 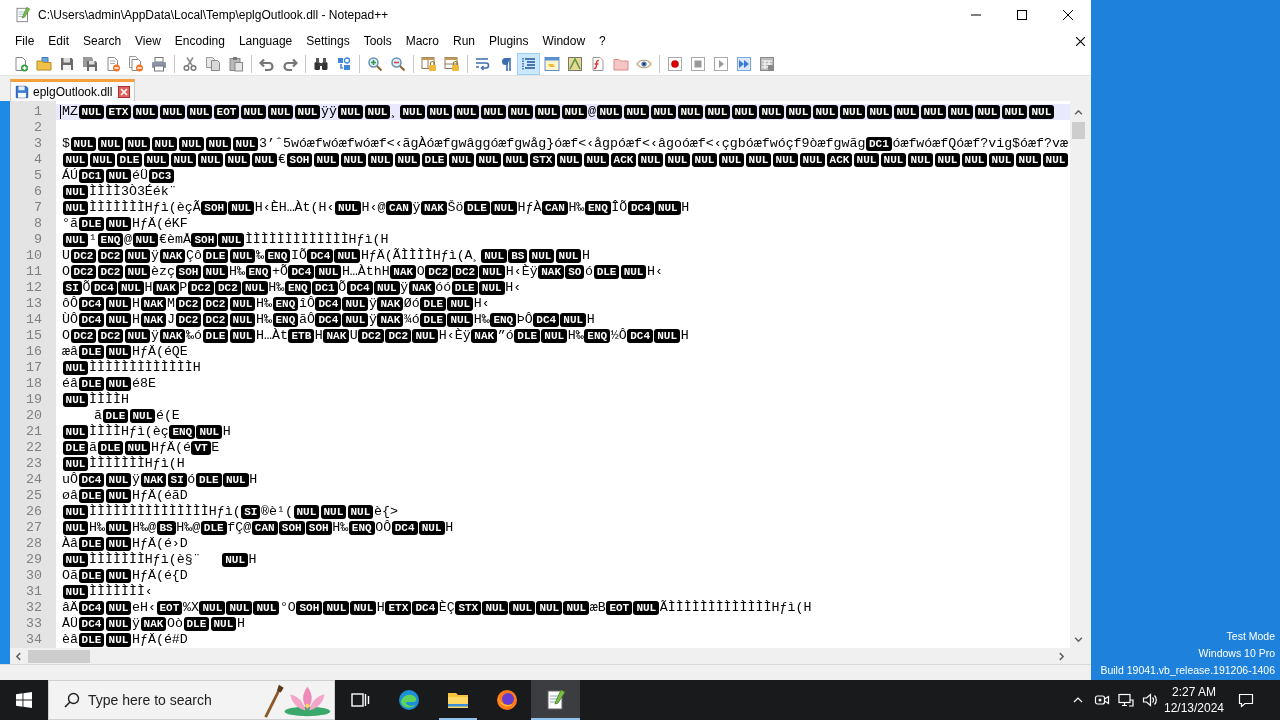 What do you see at coordinates (482, 63) in the screenshot?
I see `word-wrap-icon` at bounding box center [482, 63].